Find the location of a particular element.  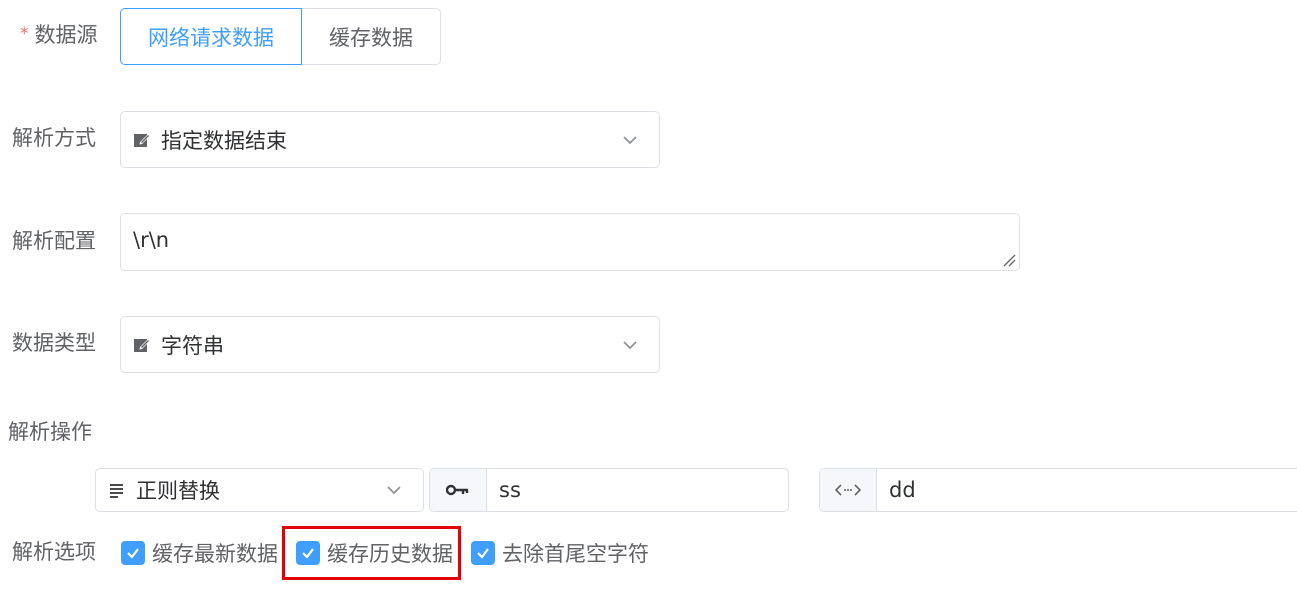

operation-select: 正则替换 is located at coordinates (259, 490).